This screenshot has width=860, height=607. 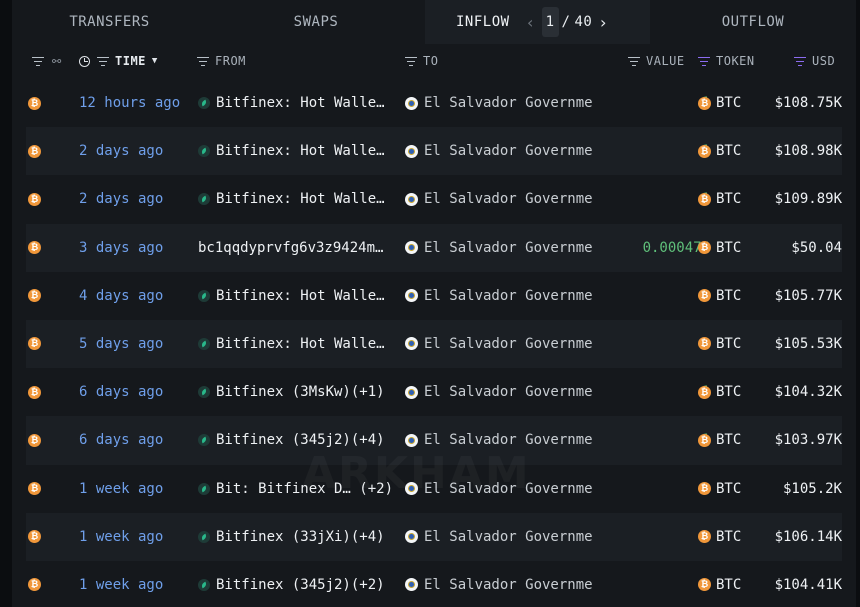 I want to click on column-to: TO, so click(x=421, y=61).